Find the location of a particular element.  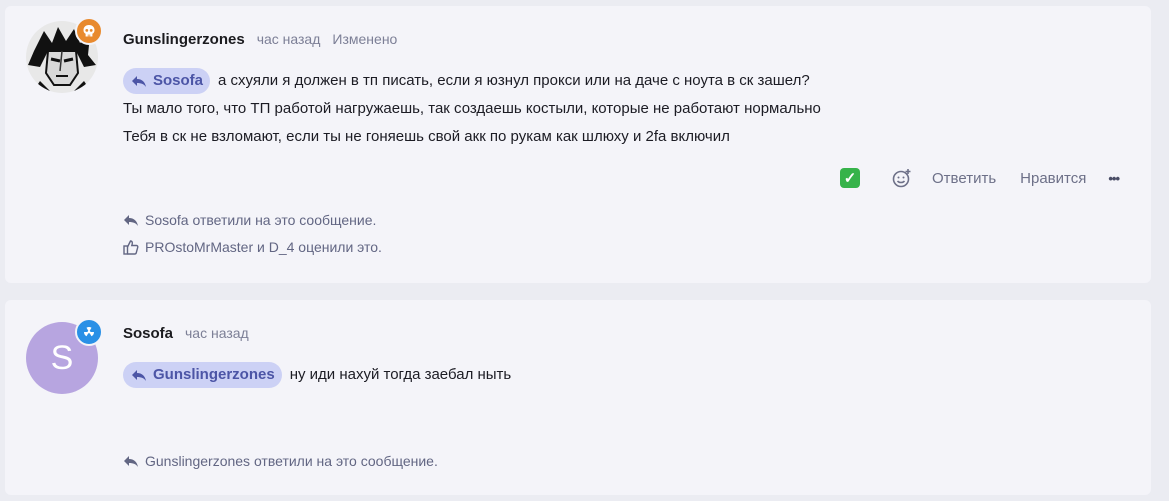

add-emoji-icon is located at coordinates (901, 178).